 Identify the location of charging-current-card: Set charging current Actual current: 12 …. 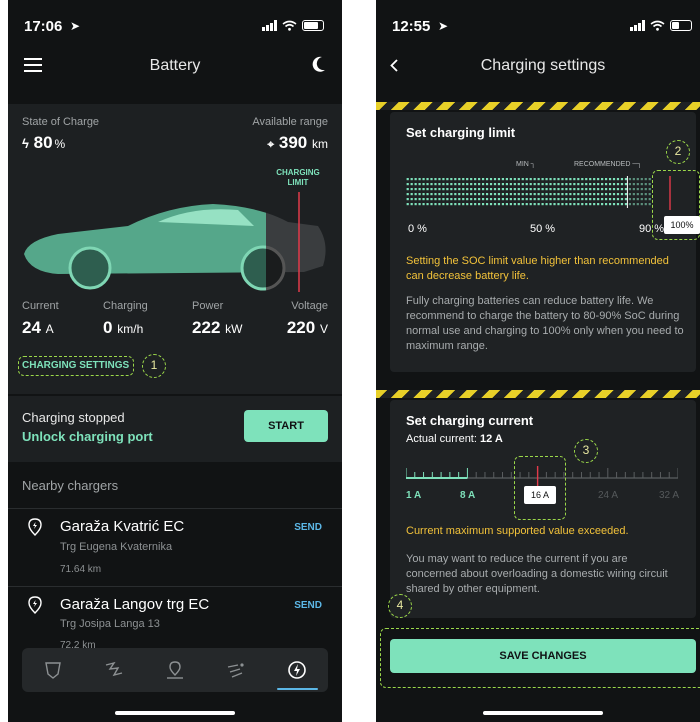
(543, 509).